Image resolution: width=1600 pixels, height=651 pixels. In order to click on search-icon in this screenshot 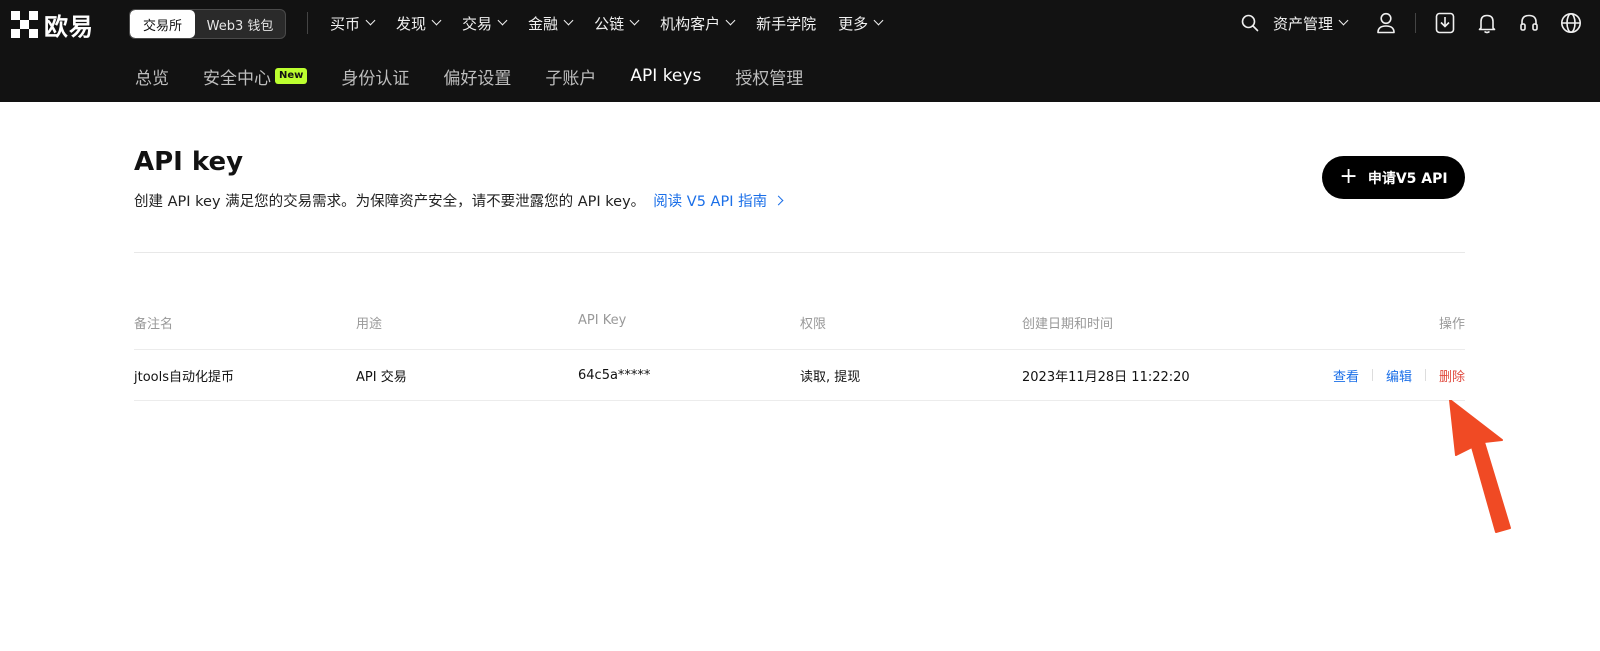, I will do `click(1250, 23)`.